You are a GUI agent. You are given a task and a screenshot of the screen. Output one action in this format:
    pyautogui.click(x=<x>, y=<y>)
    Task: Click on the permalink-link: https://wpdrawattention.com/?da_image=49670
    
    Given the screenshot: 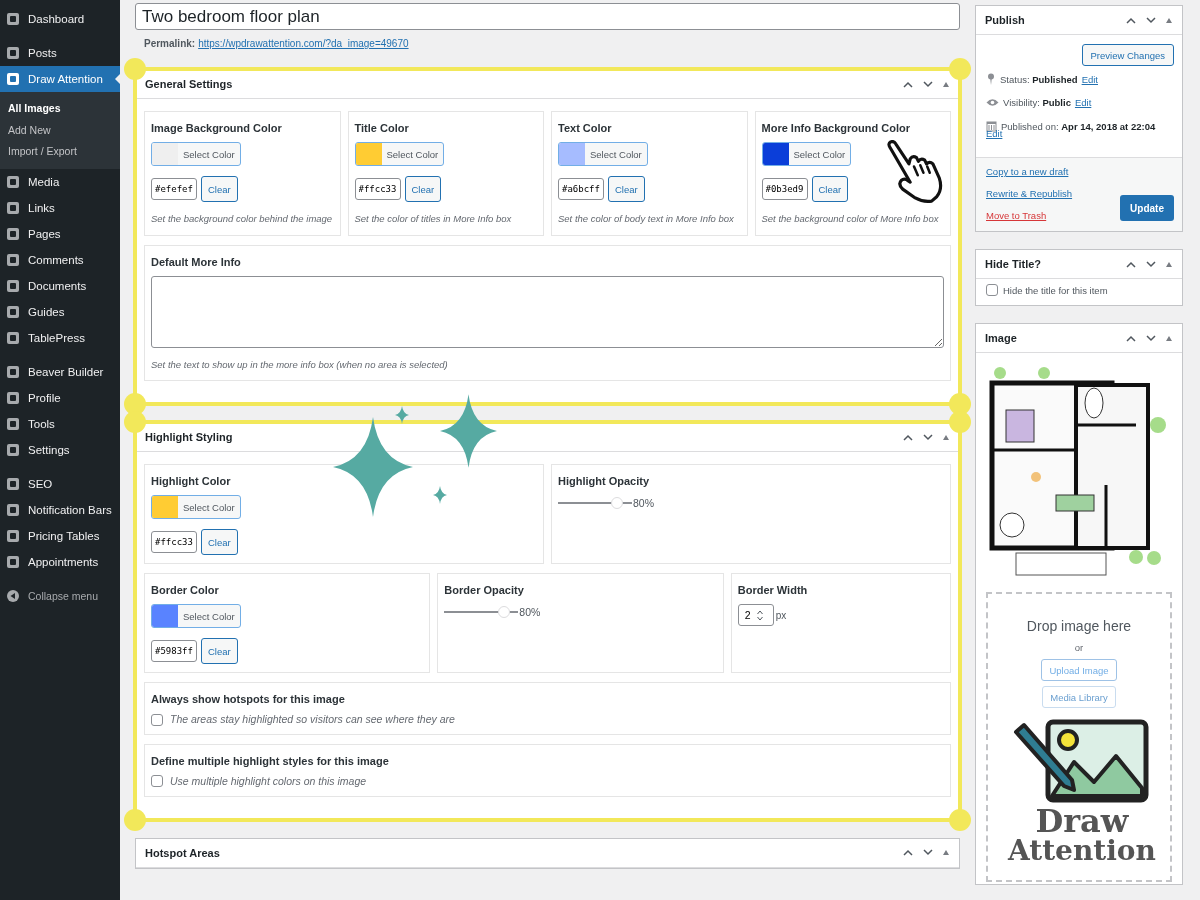 What is the action you would take?
    pyautogui.click(x=303, y=43)
    